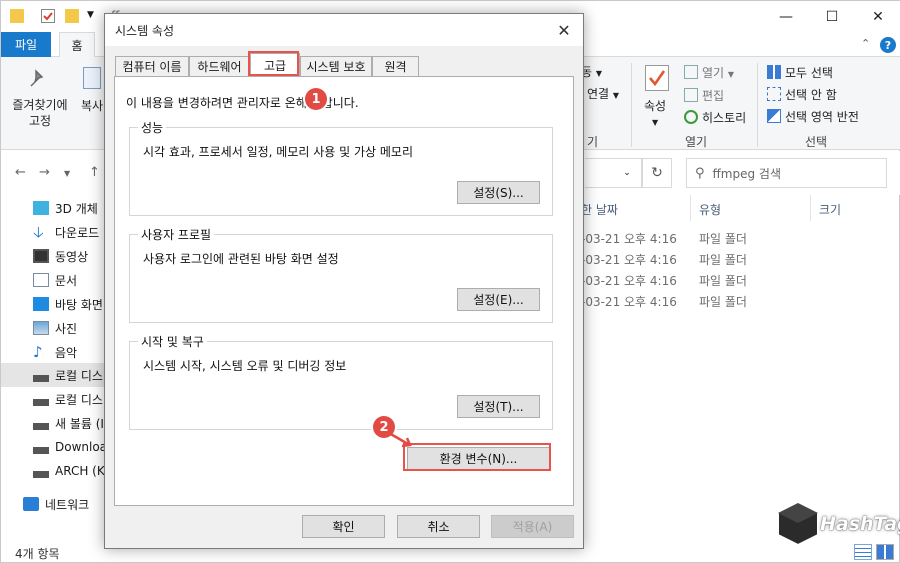  I want to click on pin-icon, so click(39, 79).